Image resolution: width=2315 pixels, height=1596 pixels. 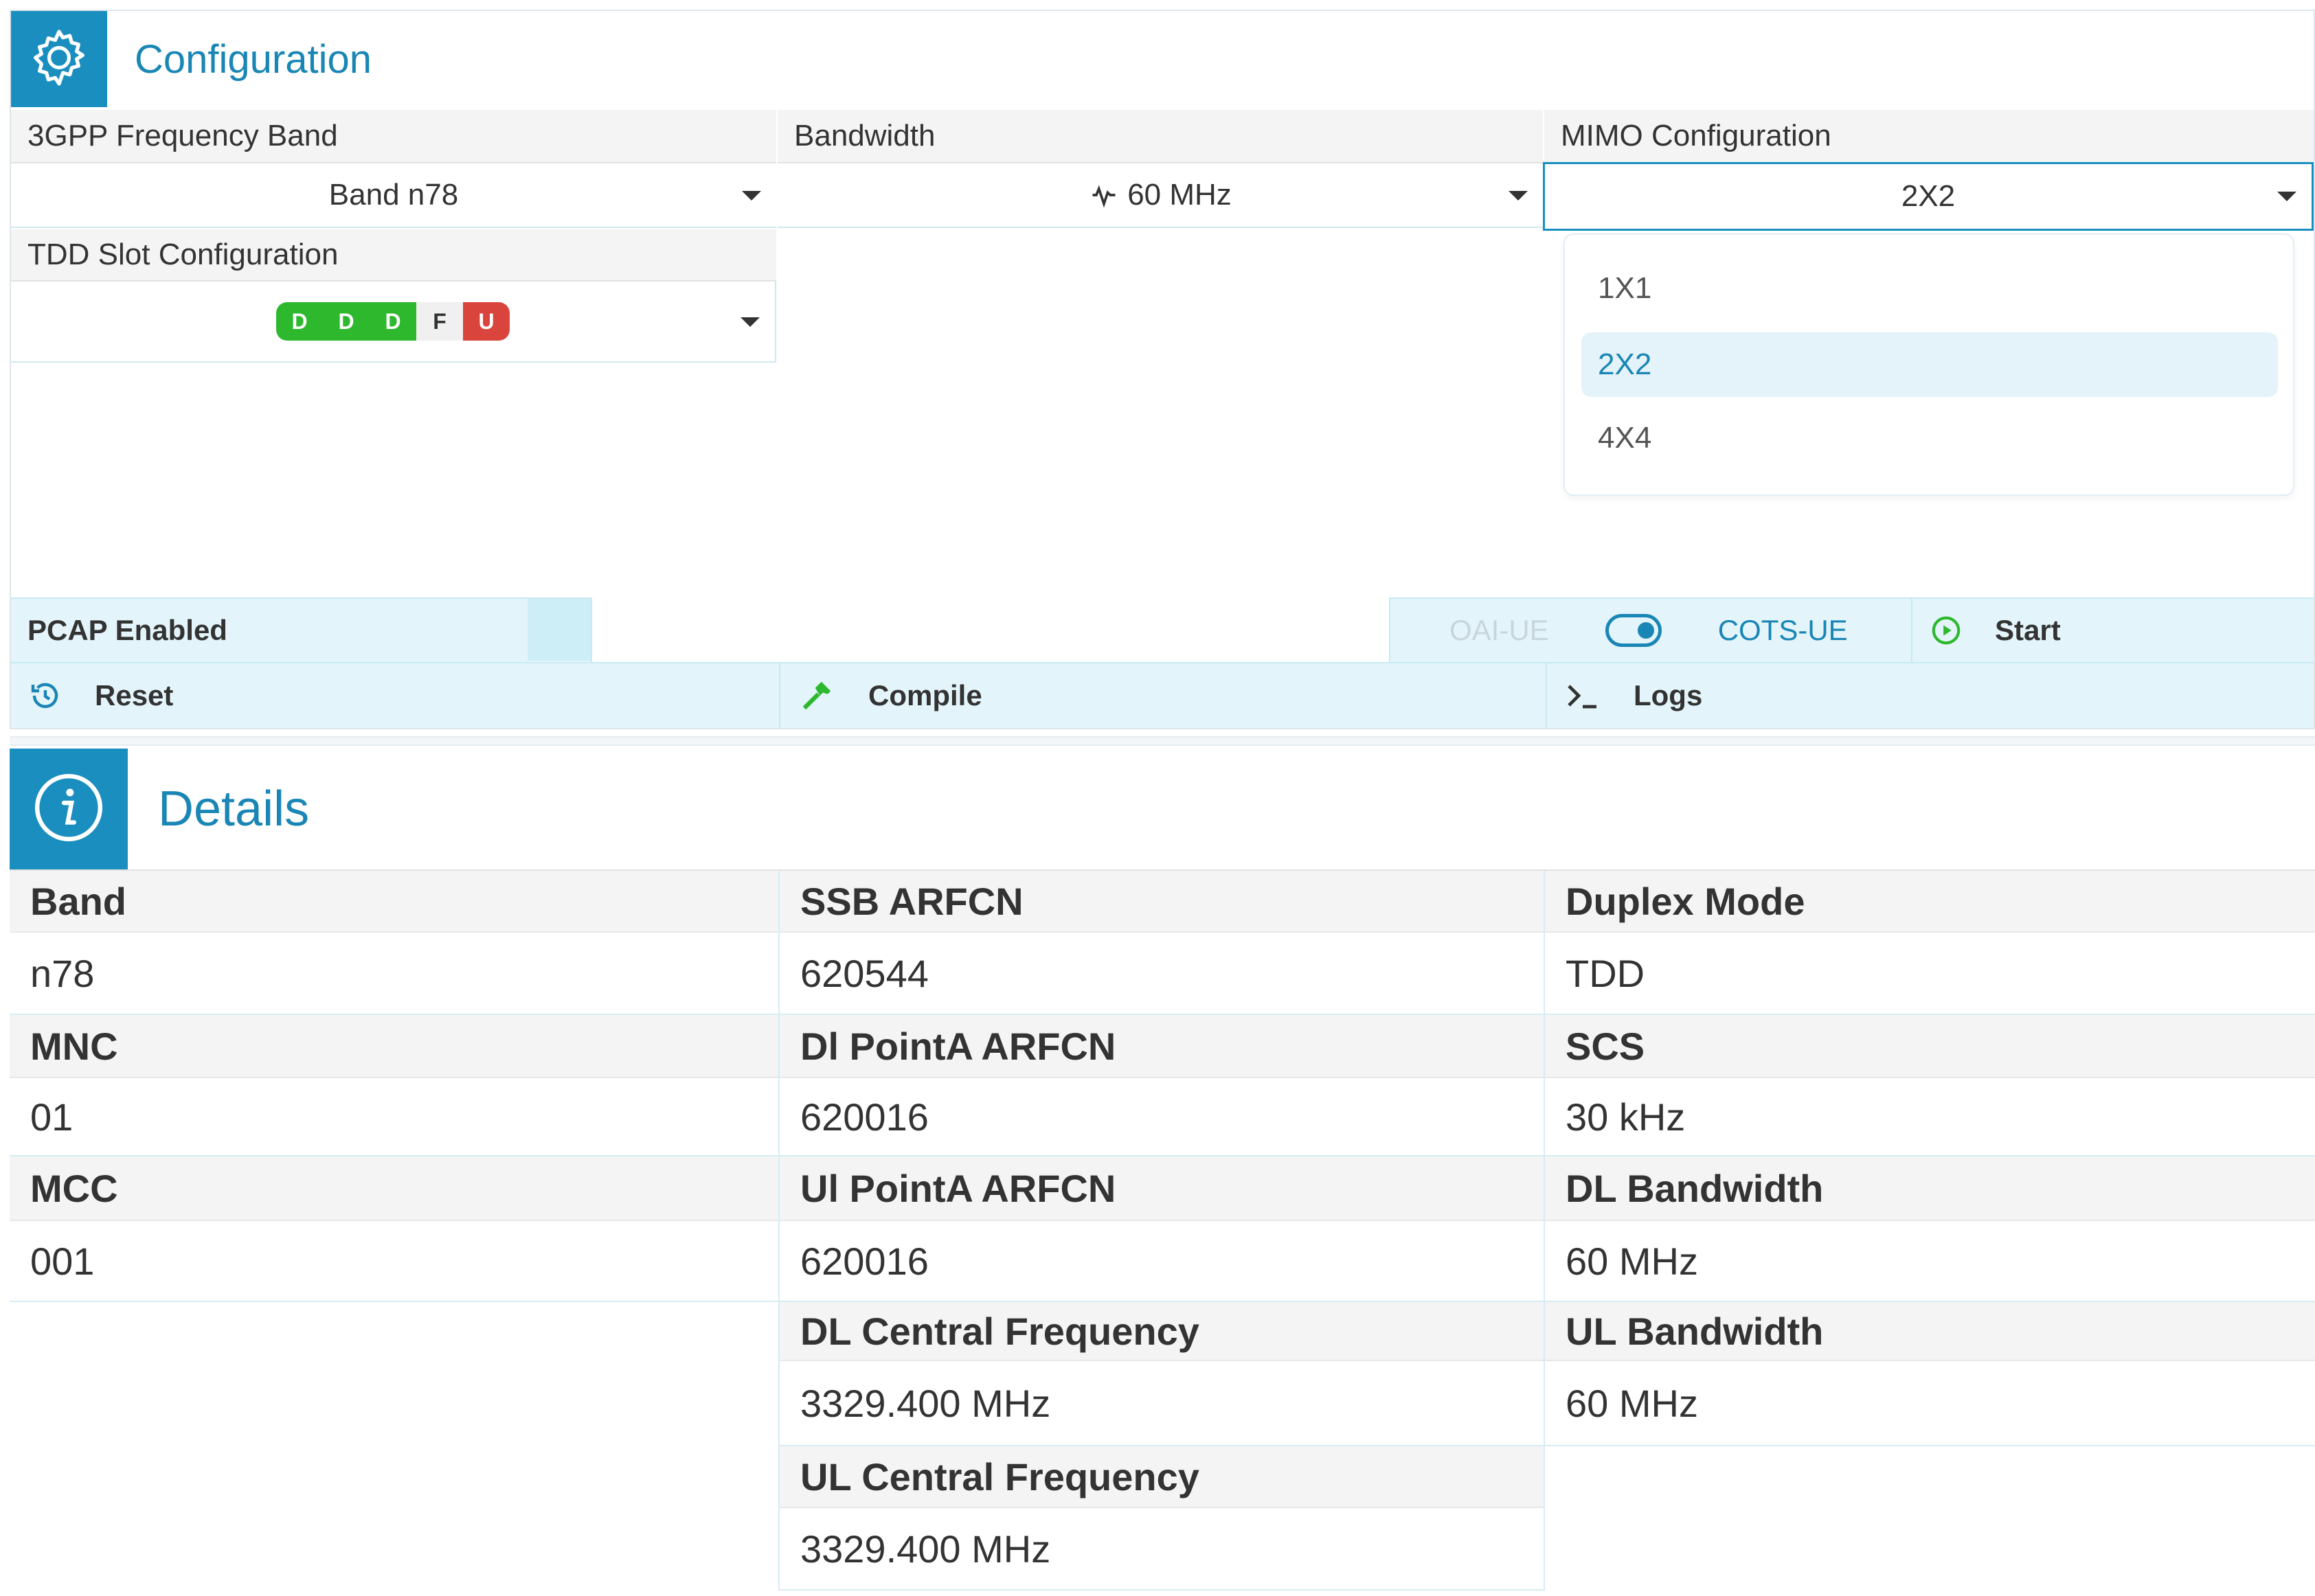 What do you see at coordinates (1930, 695) in the screenshot?
I see `logs-button: Logs` at bounding box center [1930, 695].